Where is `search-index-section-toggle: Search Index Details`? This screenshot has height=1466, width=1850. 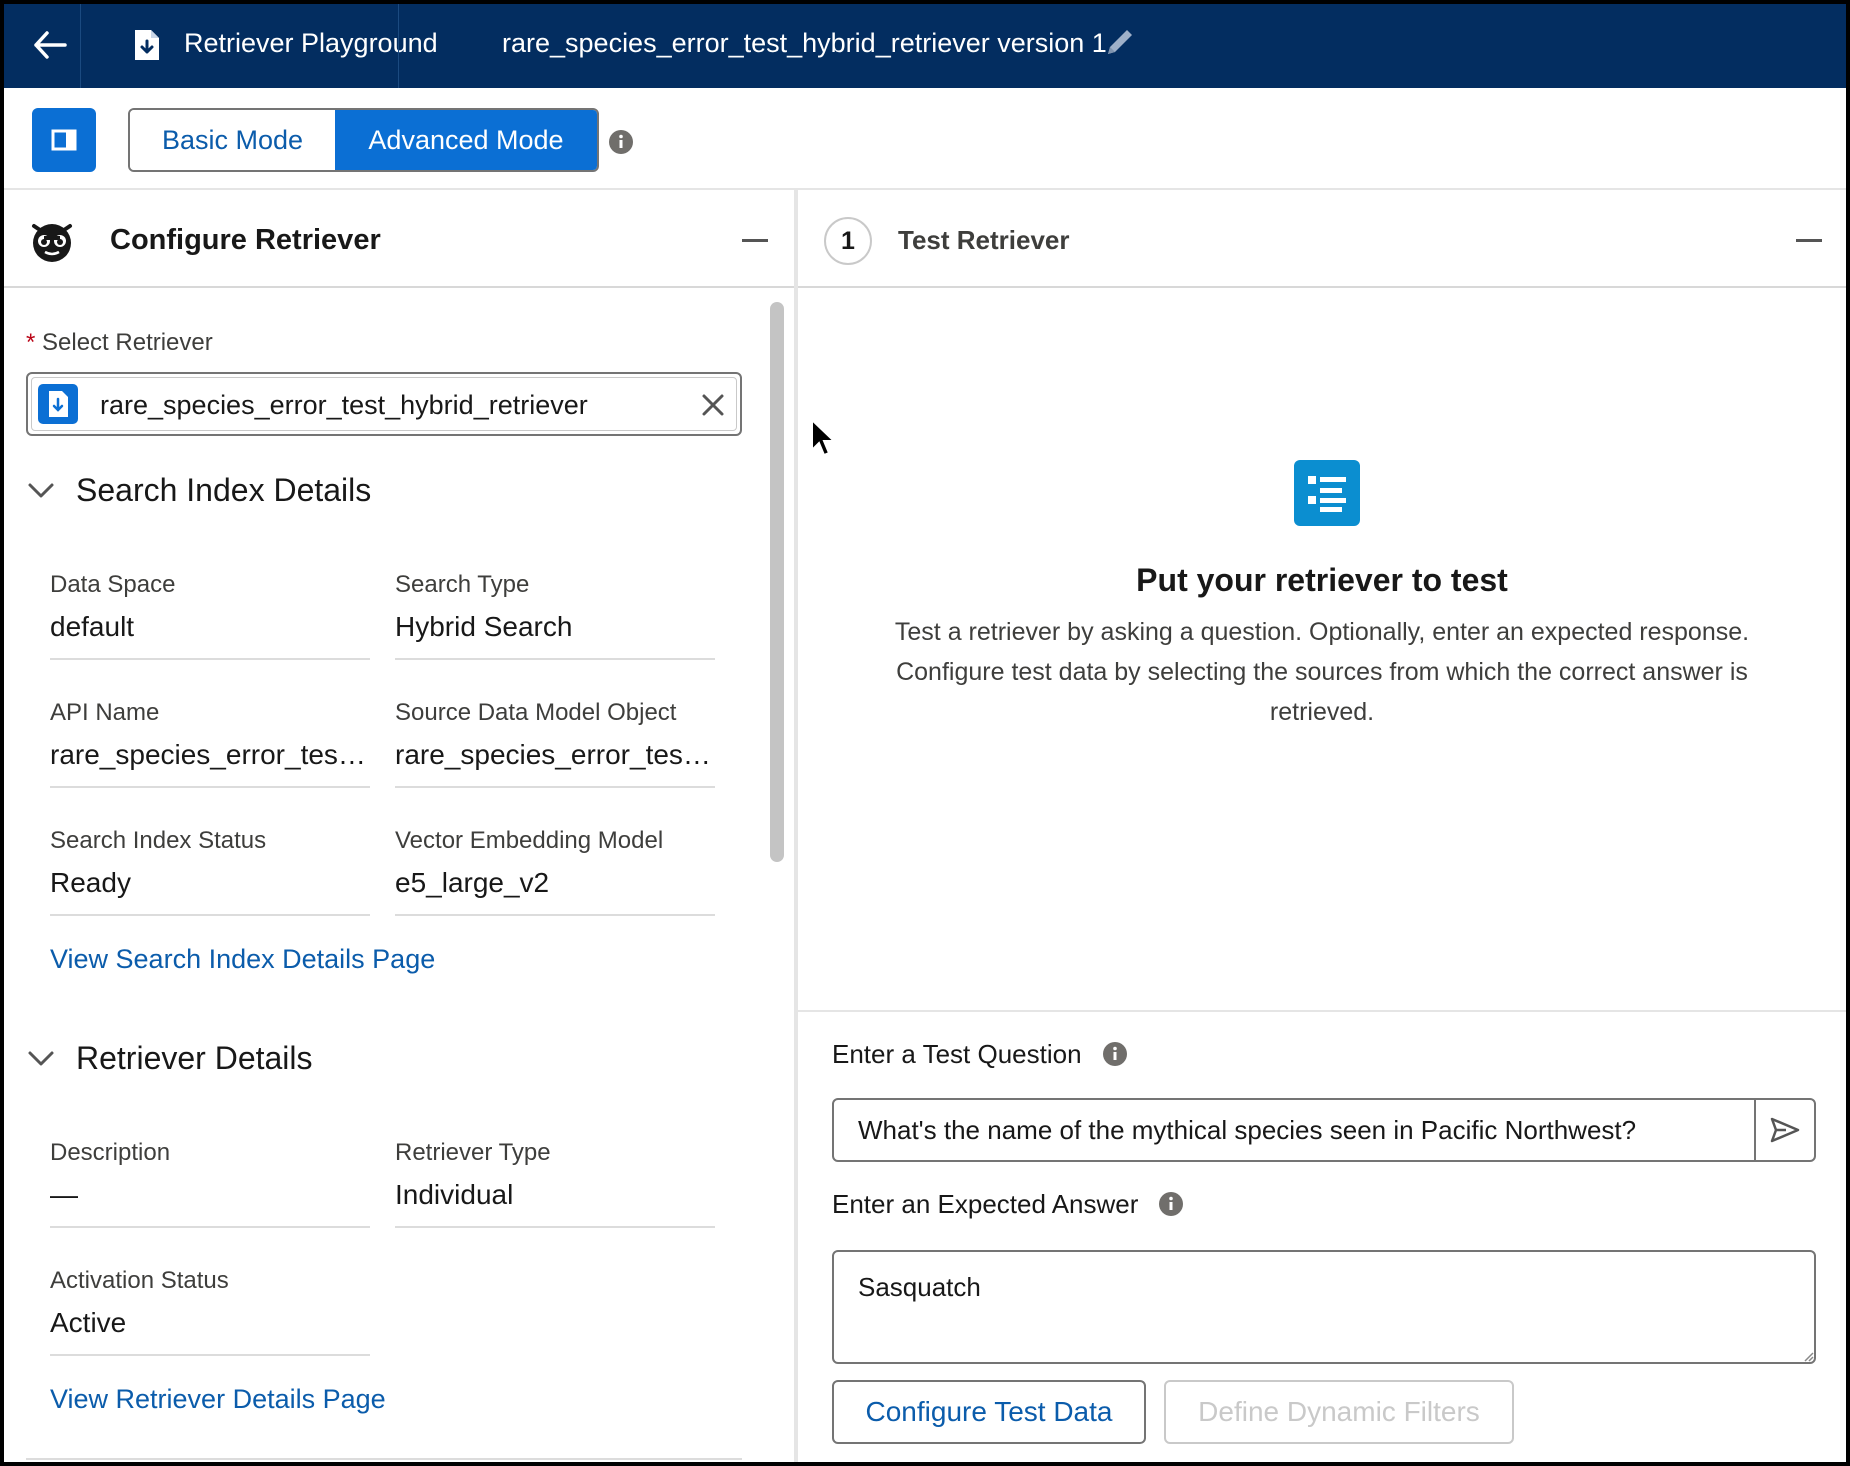
search-index-section-toggle: Search Index Details is located at coordinates (198, 490).